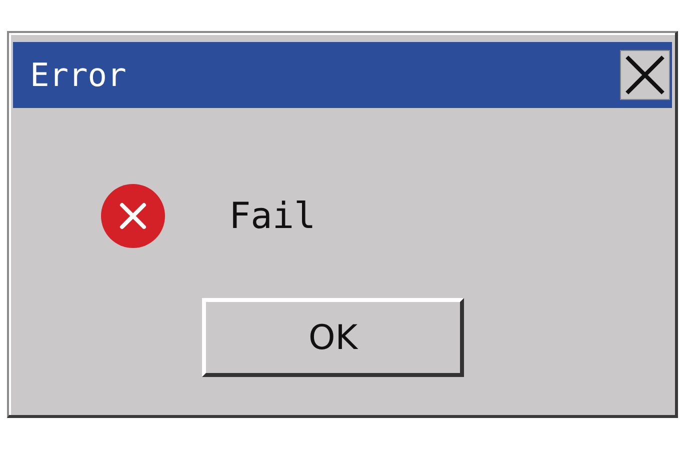  I want to click on window-title: Error, so click(78, 75).